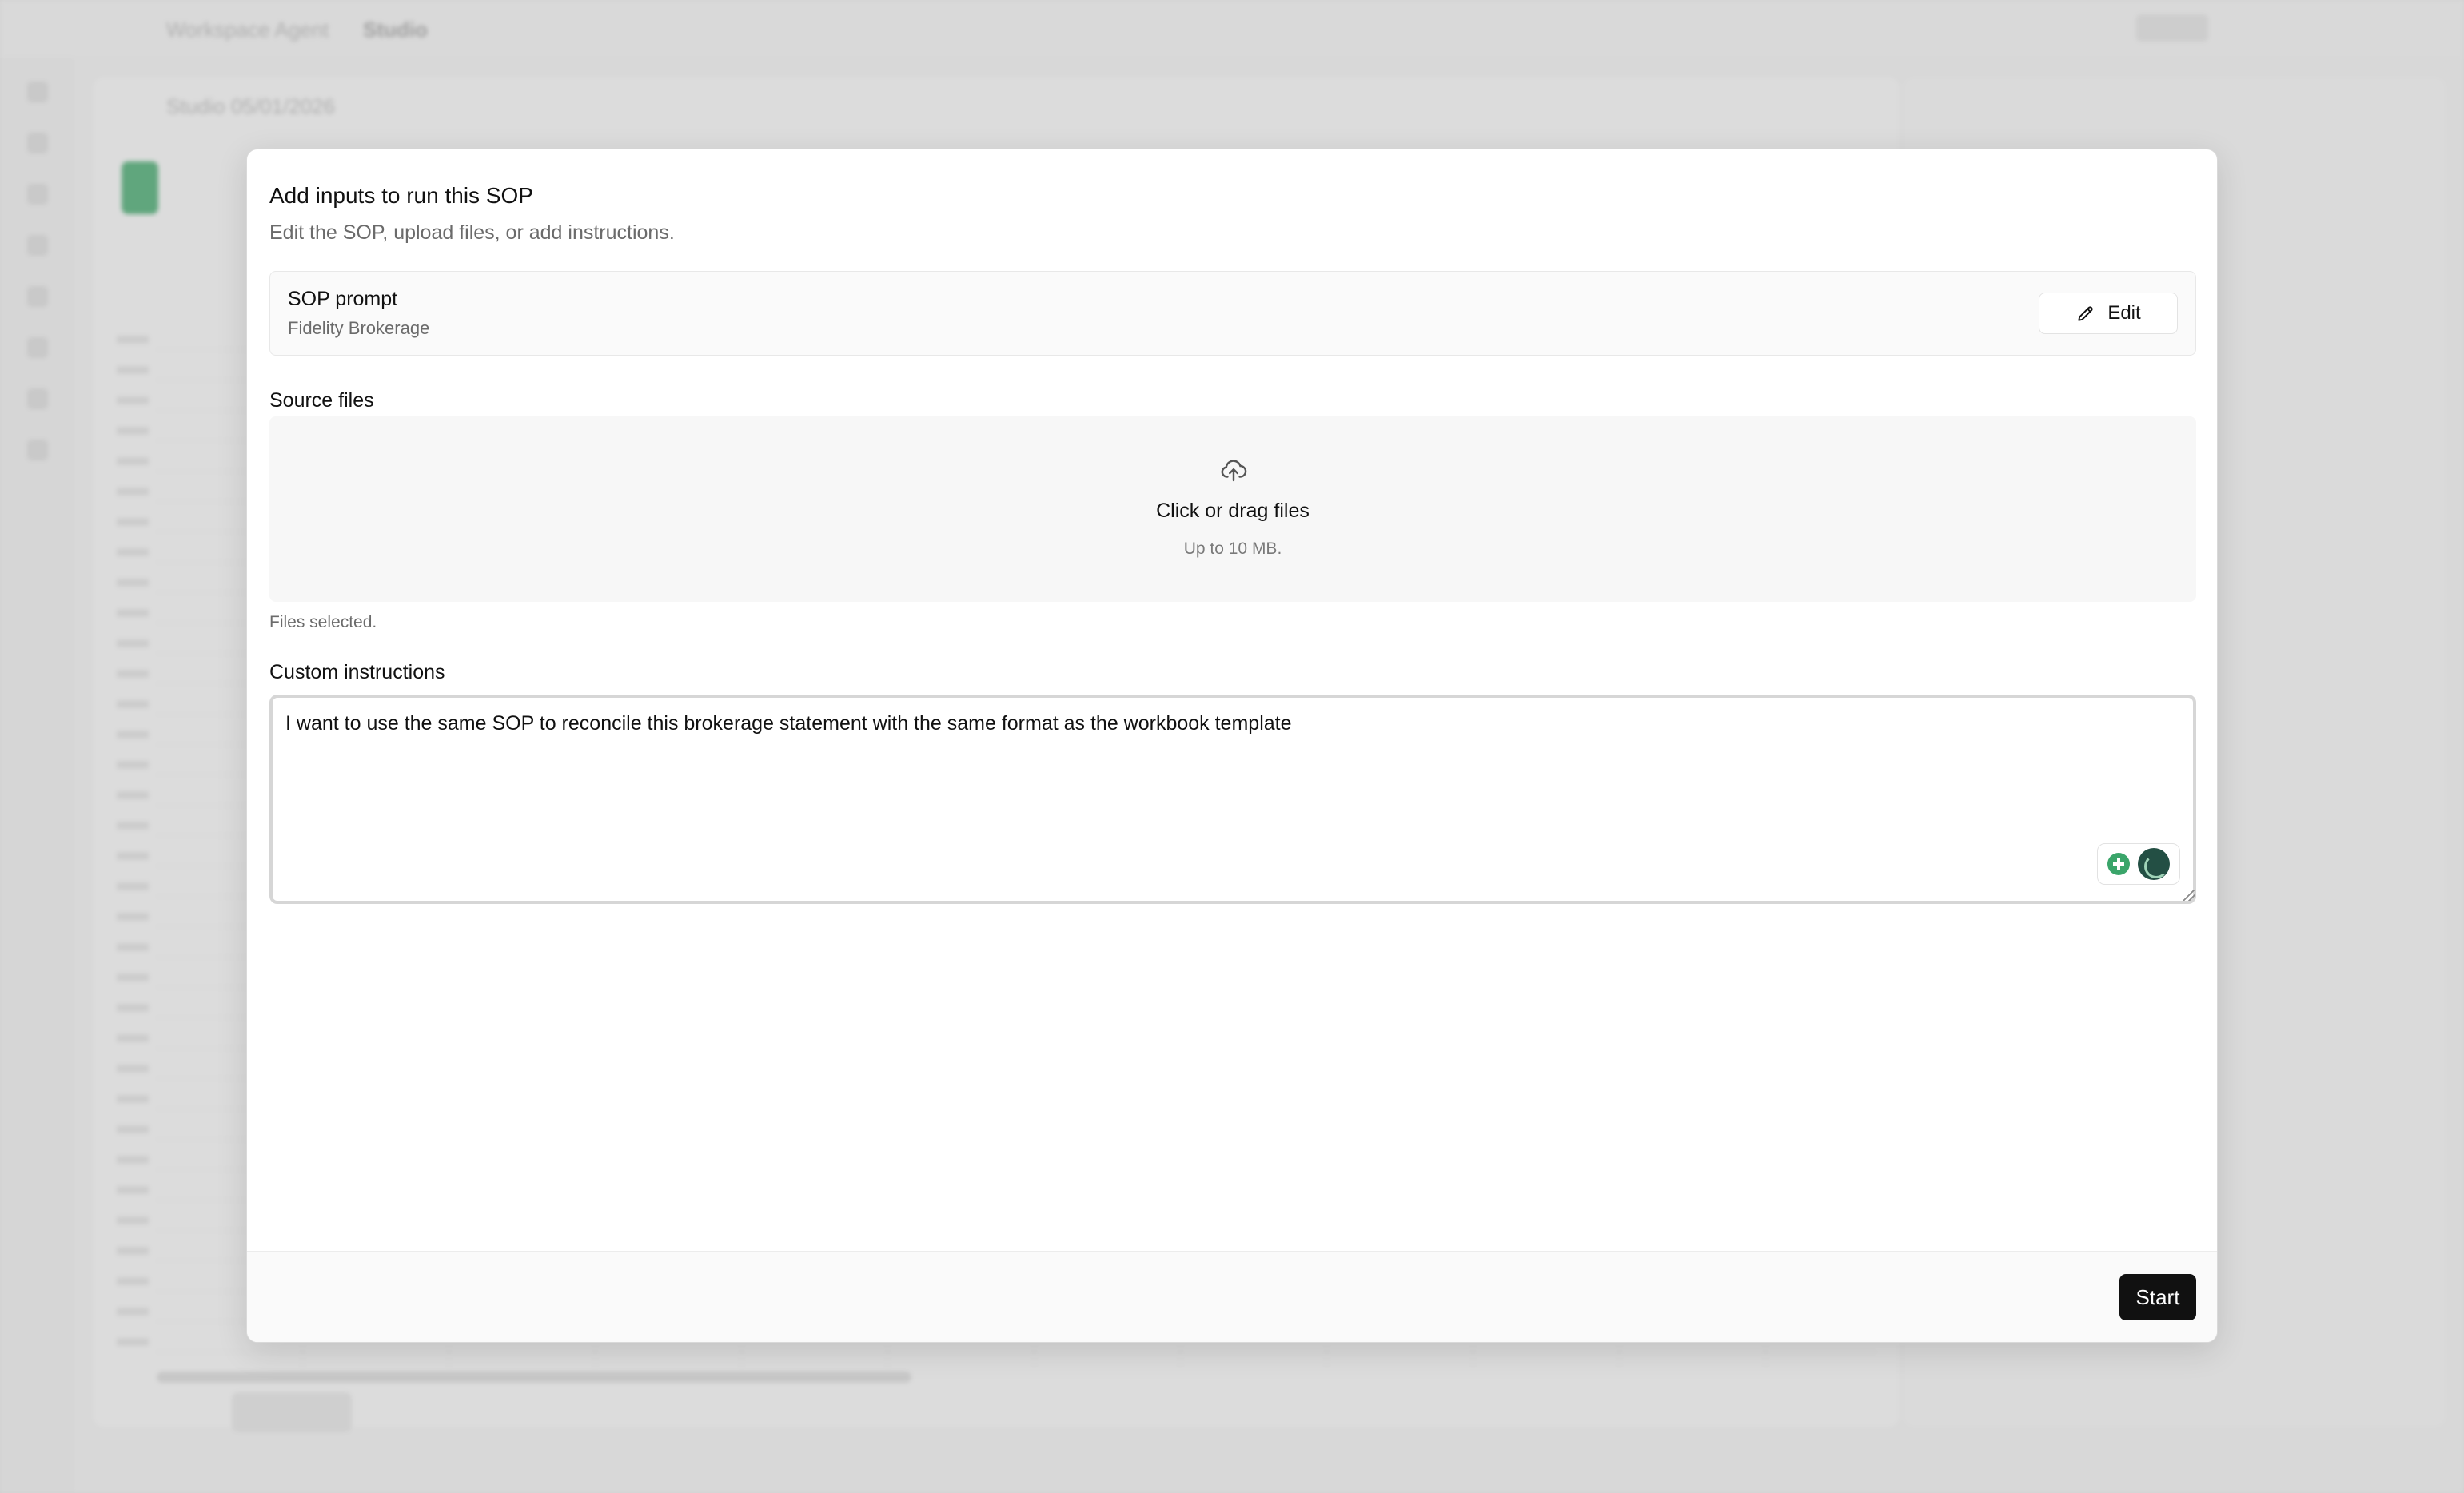 Image resolution: width=2464 pixels, height=1493 pixels. I want to click on files-selected-status: Files selected., so click(323, 622).